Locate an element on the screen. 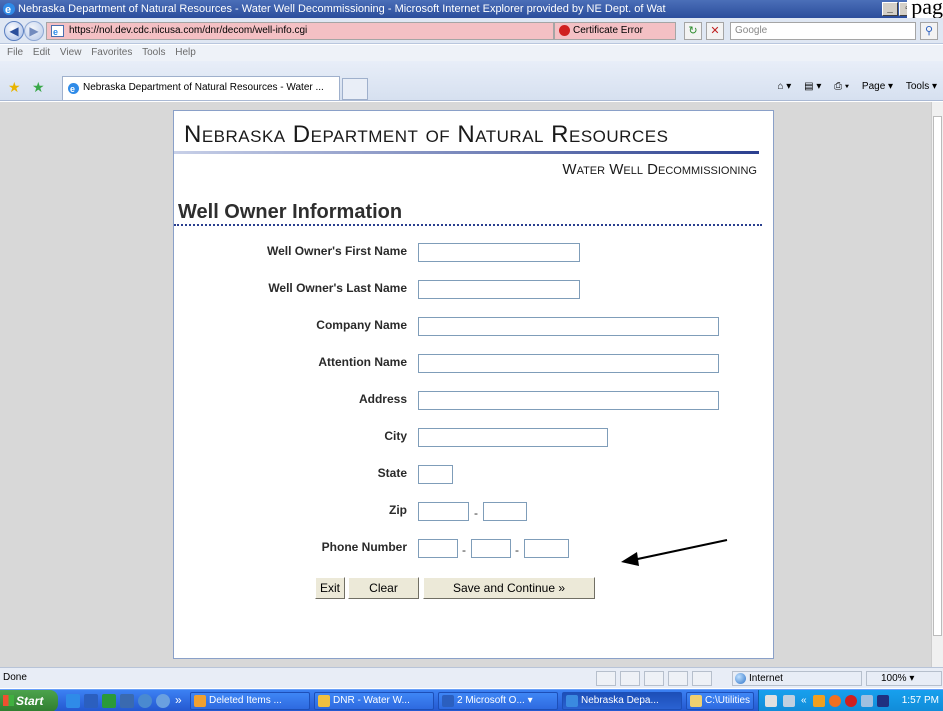 The height and width of the screenshot is (711, 943). task-utilities-folder: C:\Utilities is located at coordinates (720, 701).